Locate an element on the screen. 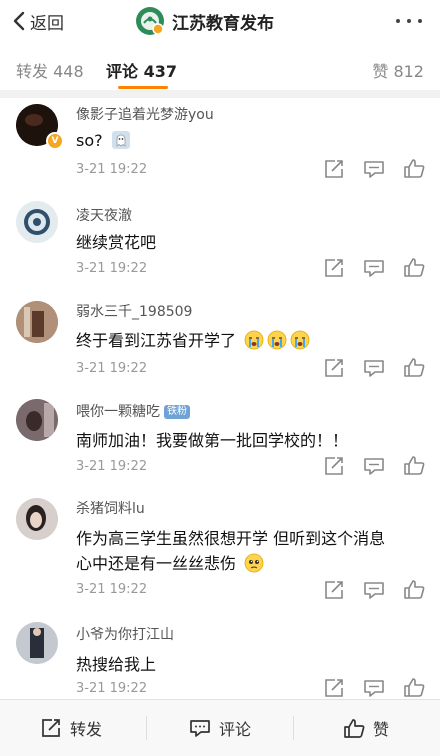 Image resolution: width=440 pixels, height=756 pixels. back-label: 返回 is located at coordinates (47, 23).